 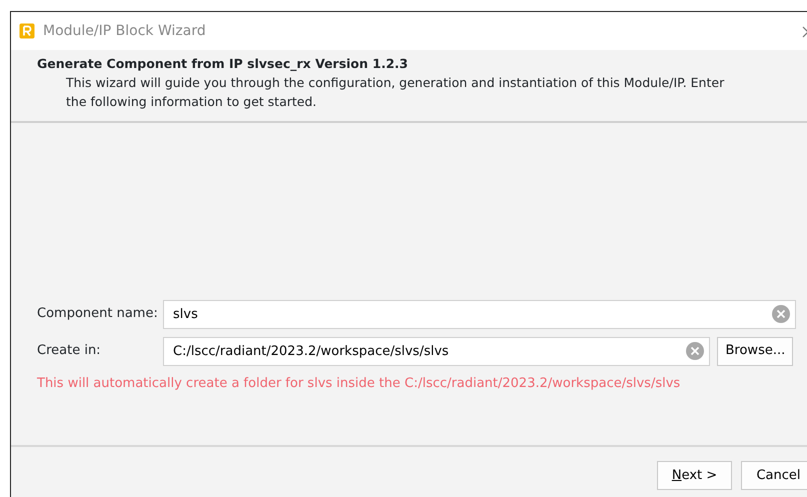 I want to click on wizard-button: Cancel, so click(x=774, y=475).